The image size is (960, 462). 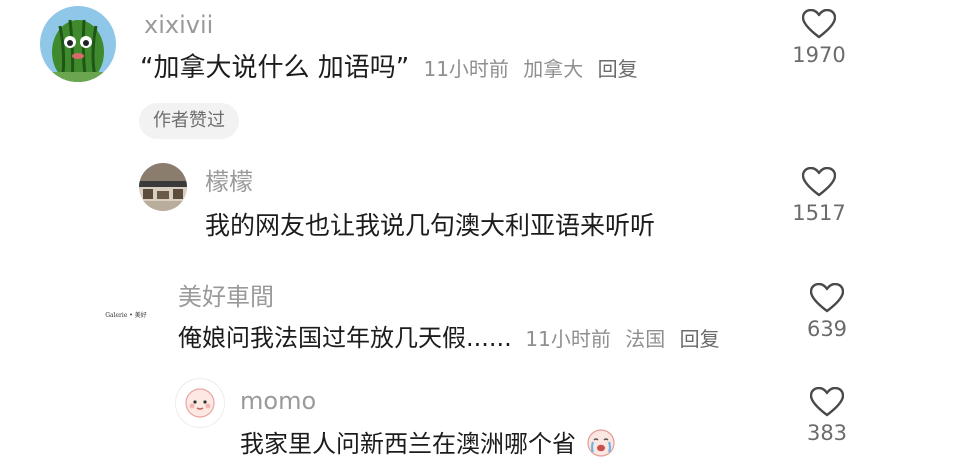 I want to click on comment-text-line: “加拿大说什么 加语吗” 11小时前 加拿大 回复, so click(x=389, y=68).